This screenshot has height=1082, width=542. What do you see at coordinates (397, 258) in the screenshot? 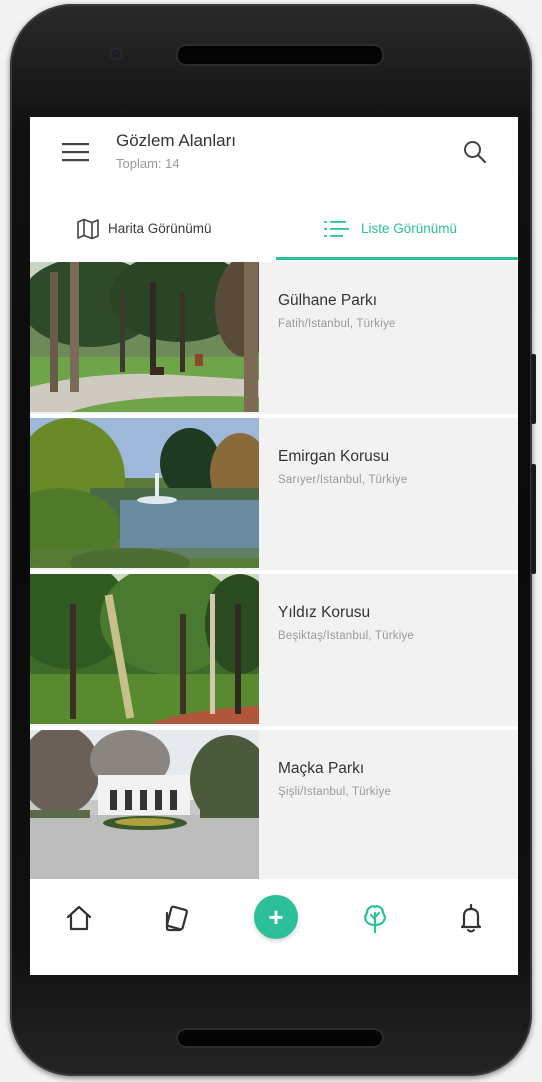
I see `active-tab-indicator` at bounding box center [397, 258].